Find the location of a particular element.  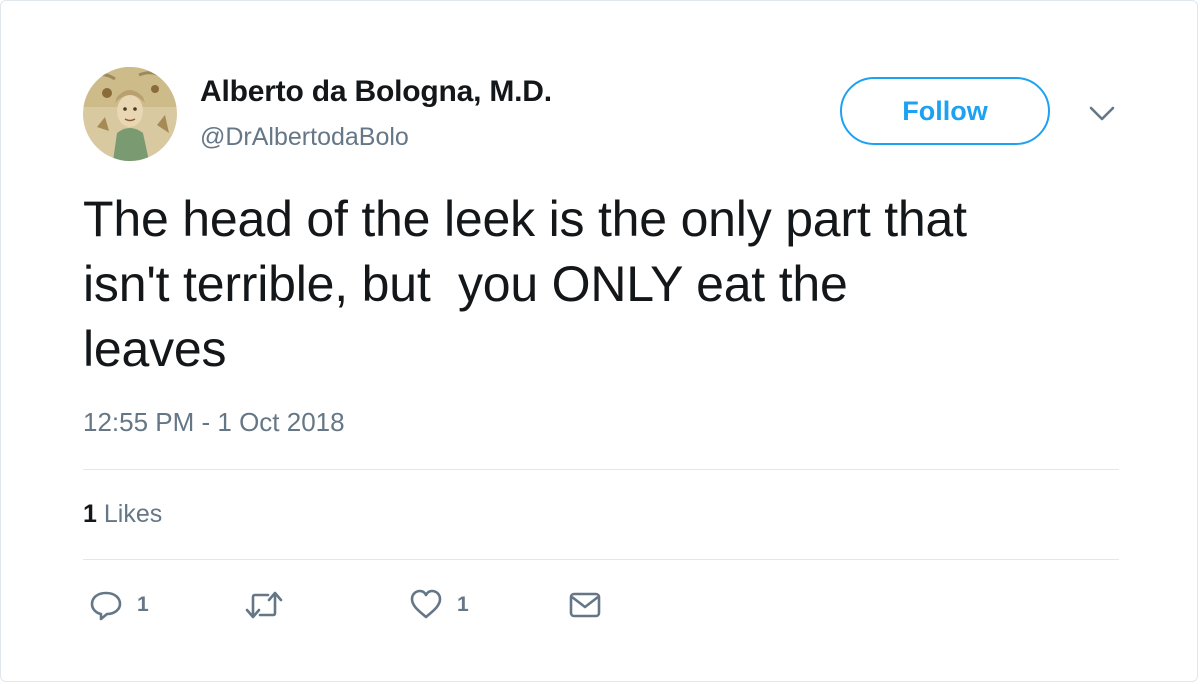

reply-button: 1 is located at coordinates (119, 605).